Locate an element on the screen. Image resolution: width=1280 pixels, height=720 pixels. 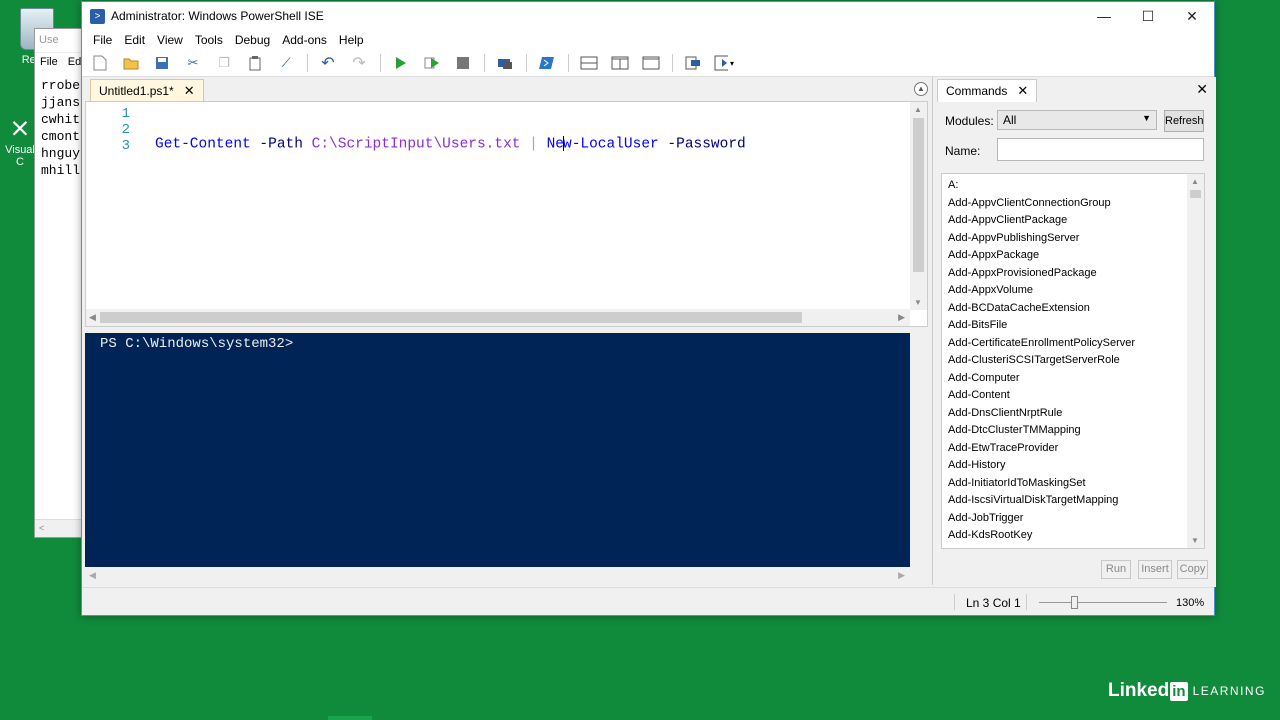
editor-vertical-scrollbar: ▲ ▼ is located at coordinates (918, 206).